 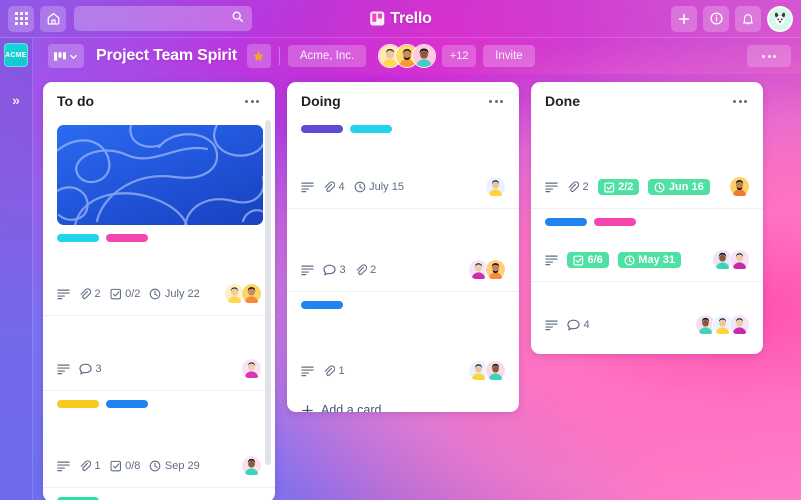 What do you see at coordinates (351, 407) in the screenshot?
I see `add-card-label: Add a card` at bounding box center [351, 407].